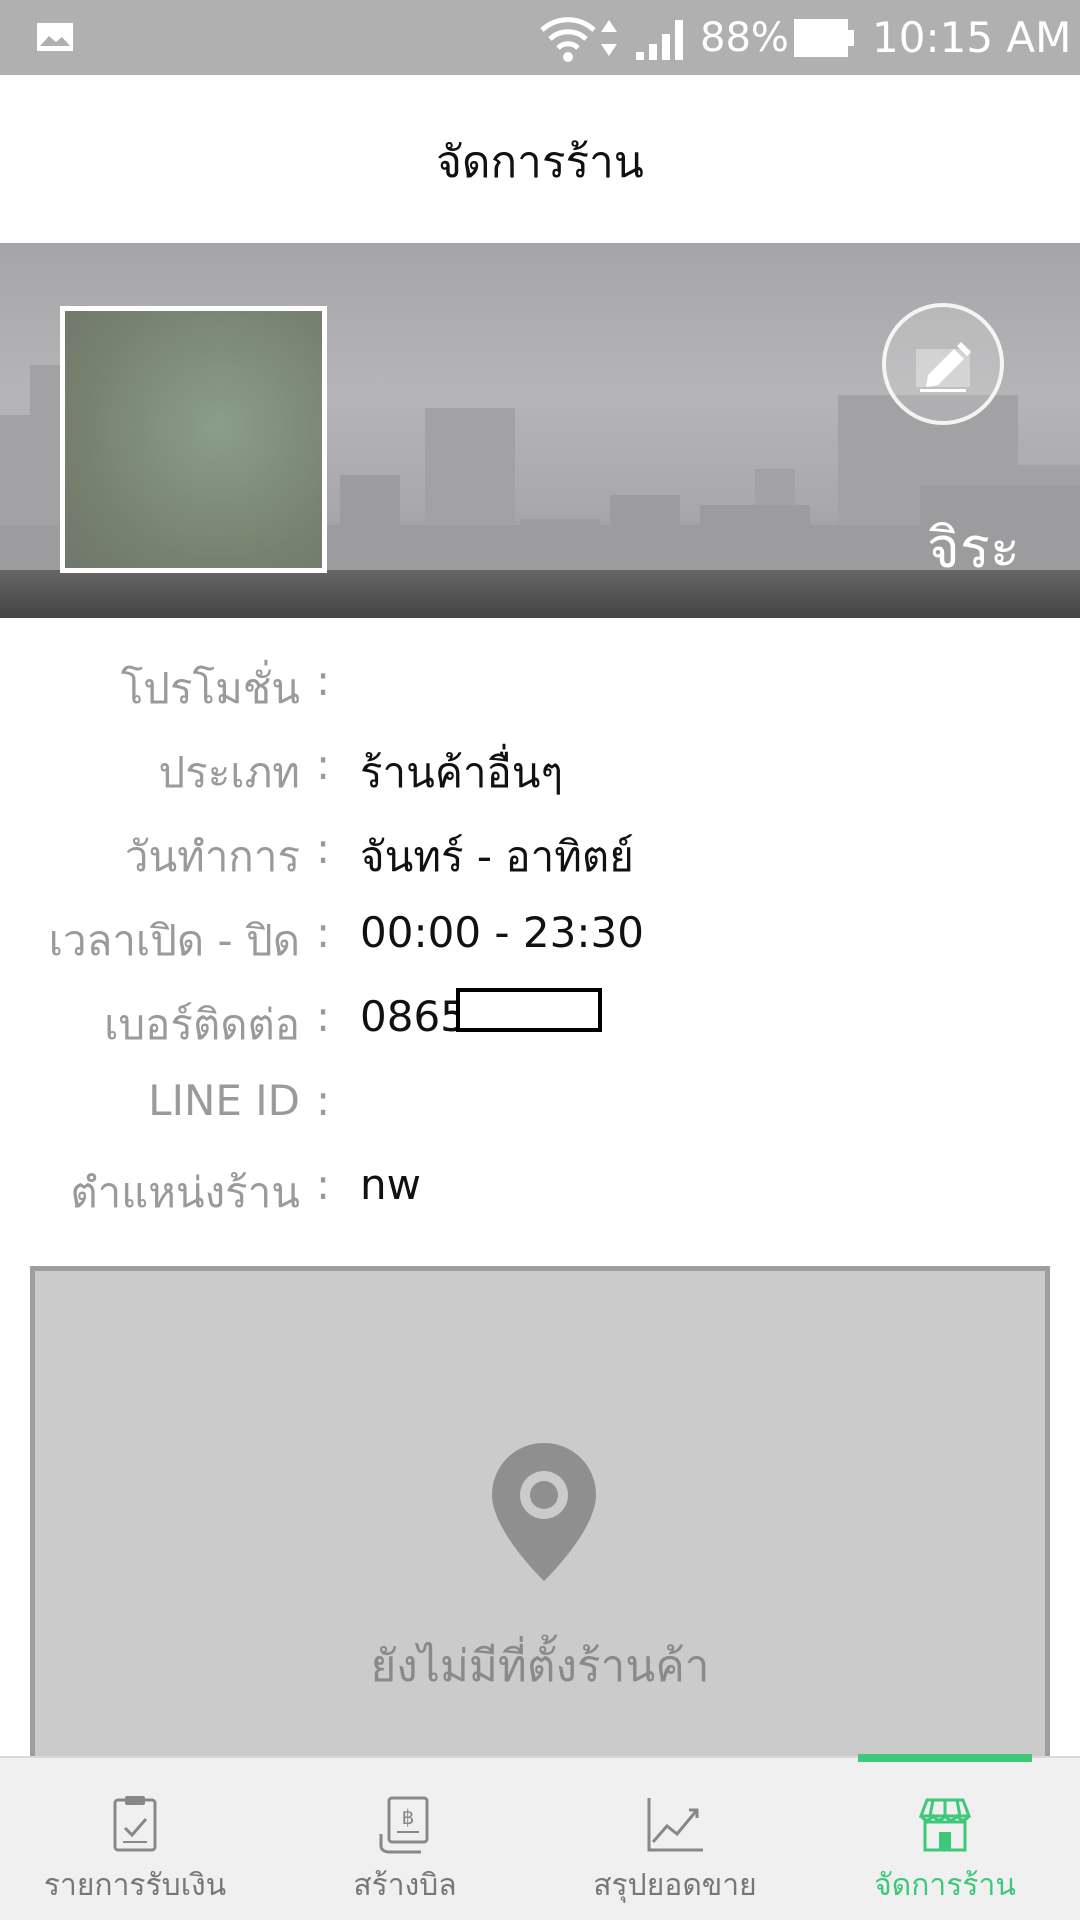  Describe the element at coordinates (210, 688) in the screenshot. I see `promotion-label: โปรโมชั่น` at that location.